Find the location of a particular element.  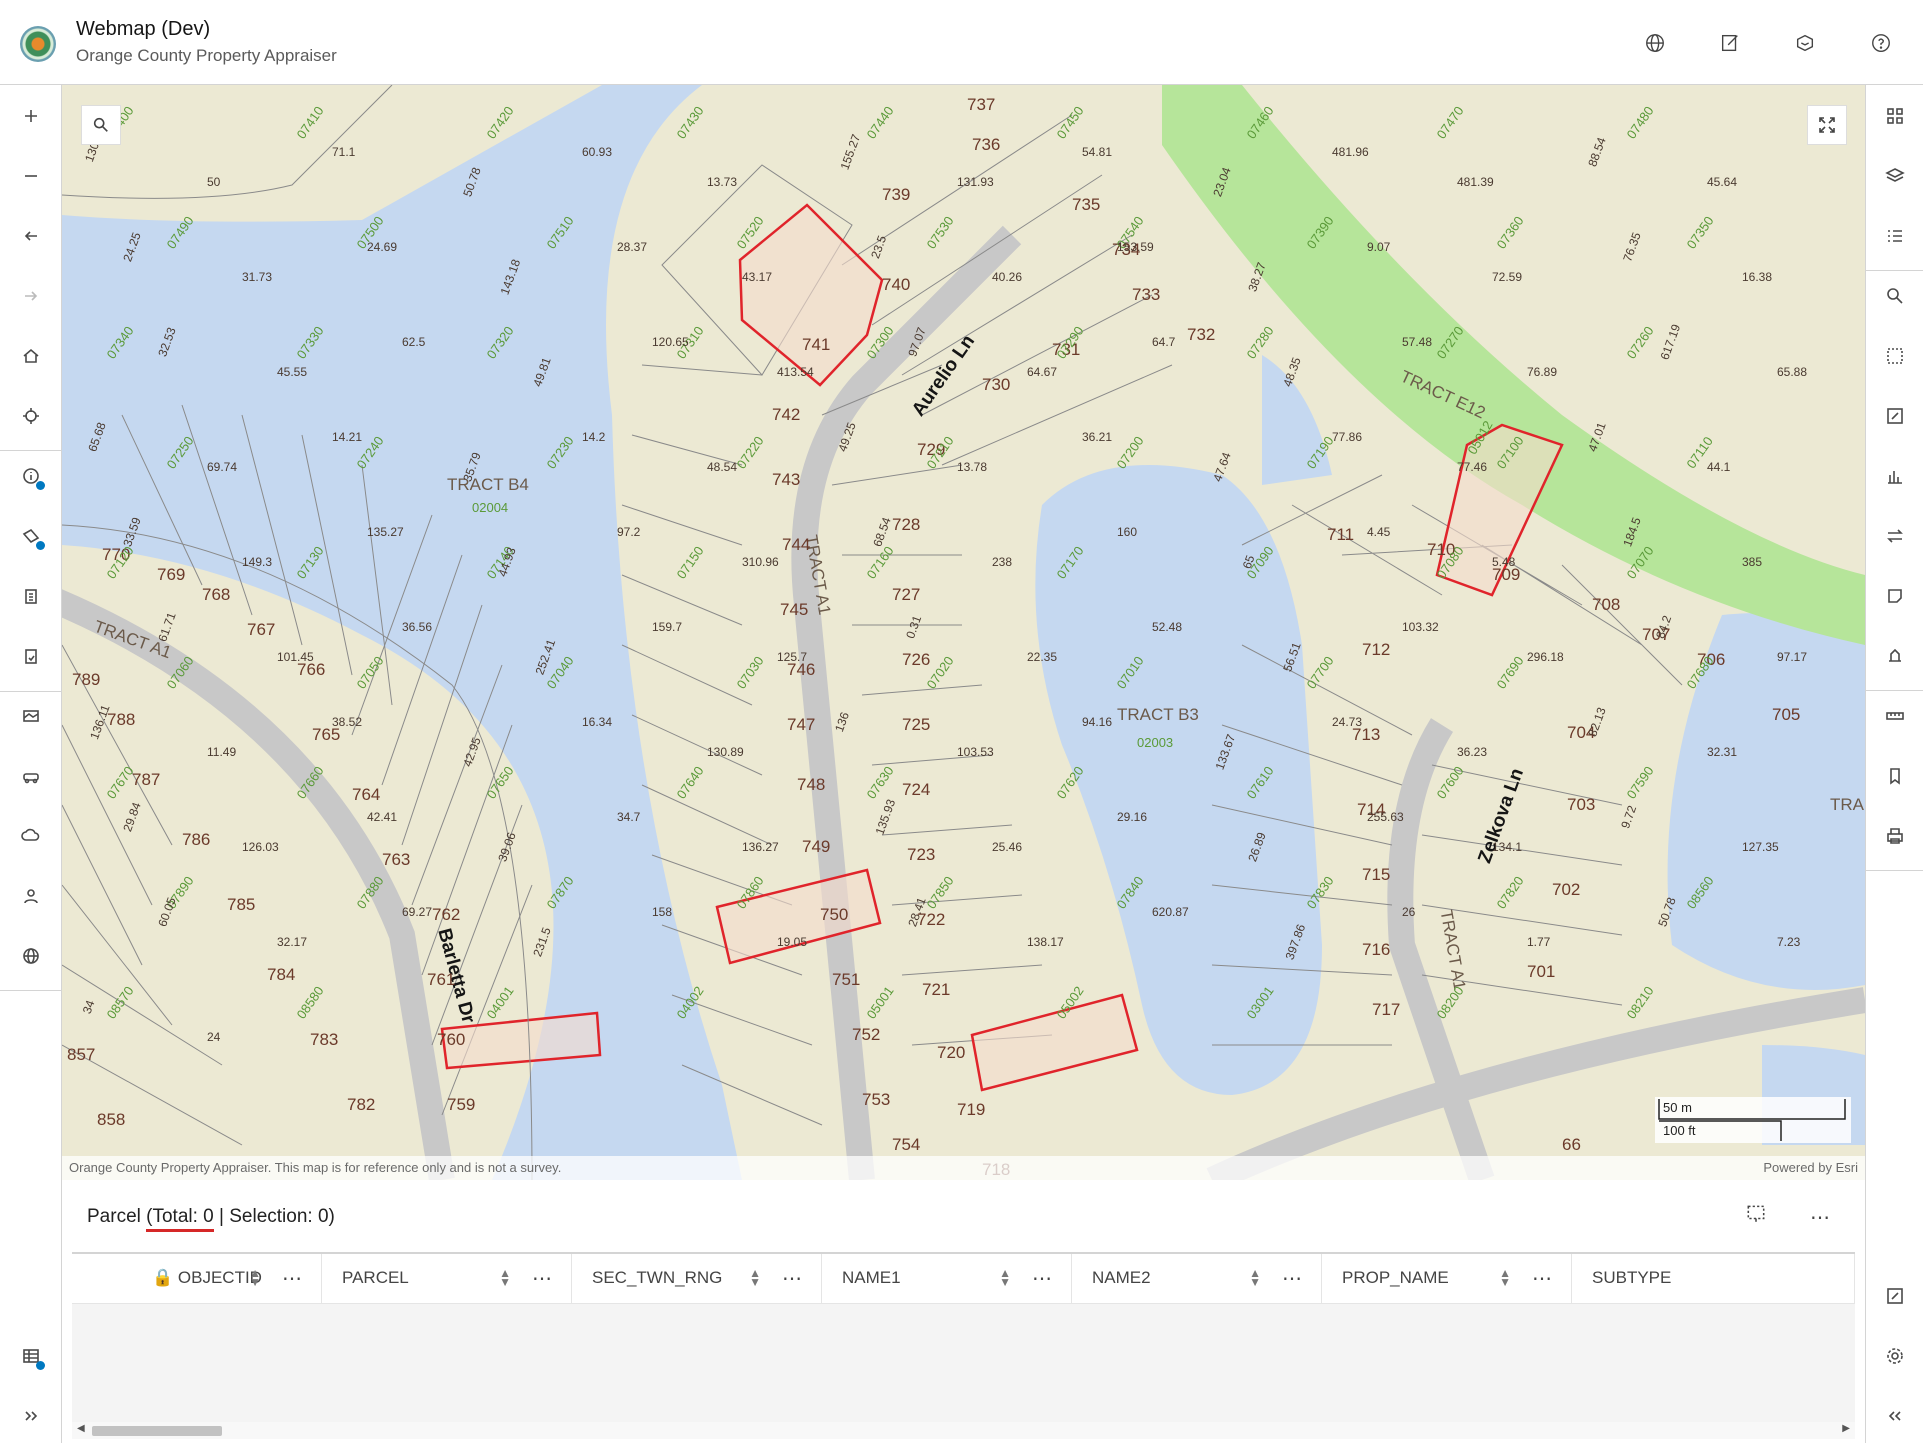

locate-icon is located at coordinates (31, 416).